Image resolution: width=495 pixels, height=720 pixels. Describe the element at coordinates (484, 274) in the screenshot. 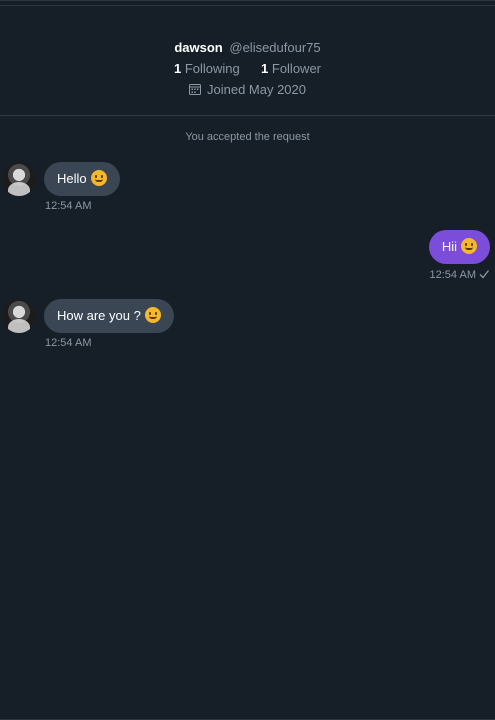

I see `check-icon` at that location.